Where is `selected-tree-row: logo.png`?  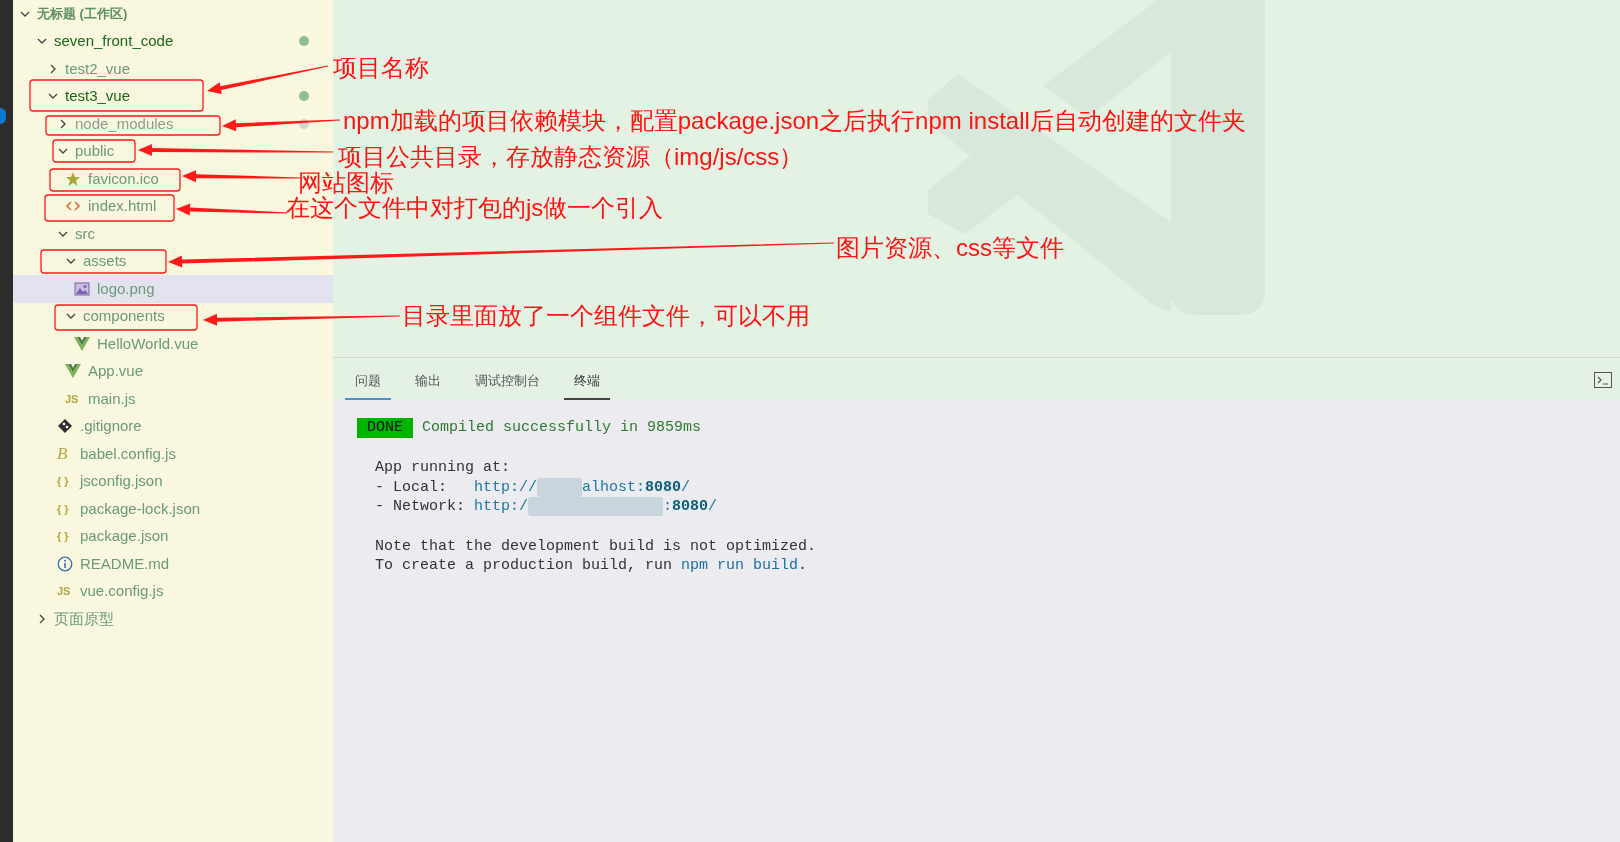
selected-tree-row: logo.png is located at coordinates (173, 289).